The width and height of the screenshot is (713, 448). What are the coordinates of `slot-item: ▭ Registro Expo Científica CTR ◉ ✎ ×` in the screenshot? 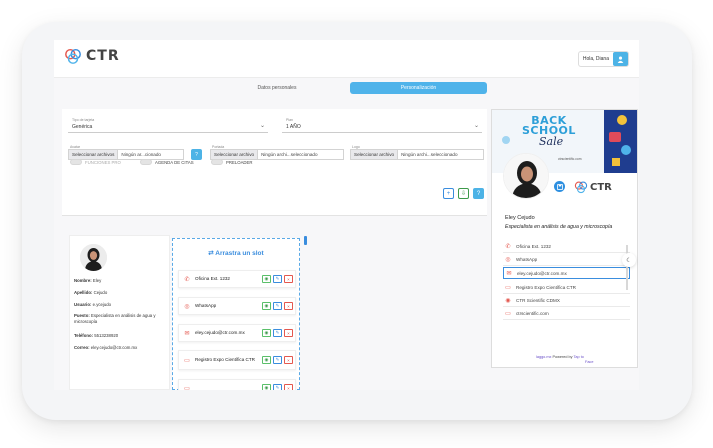 It's located at (237, 360).